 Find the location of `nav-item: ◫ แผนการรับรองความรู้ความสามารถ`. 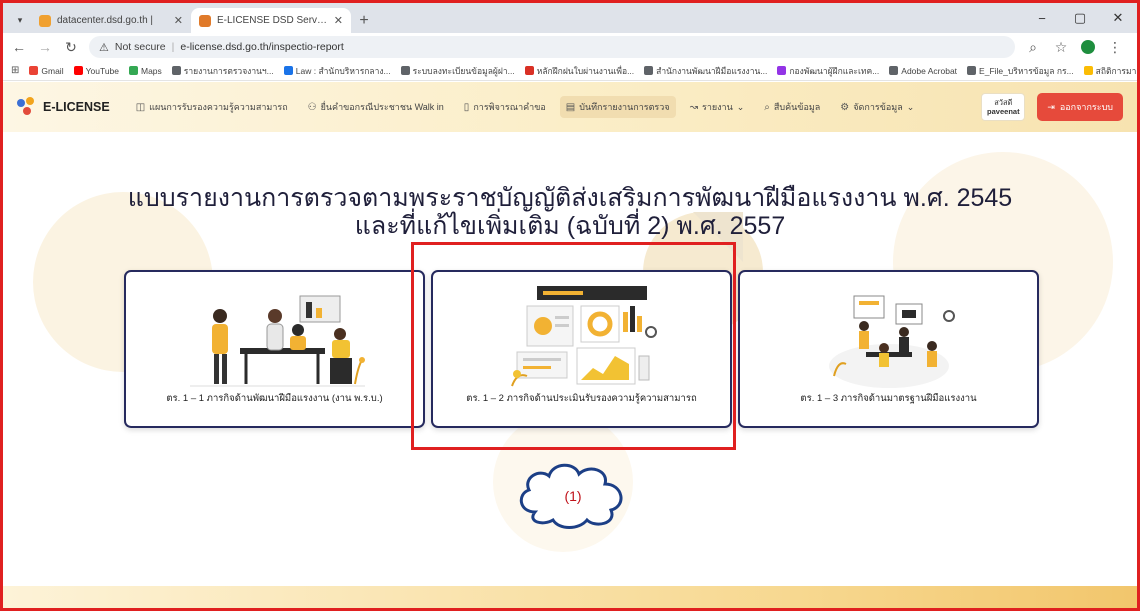

nav-item: ◫ แผนการรับรองความรู้ความสามารถ is located at coordinates (212, 107).